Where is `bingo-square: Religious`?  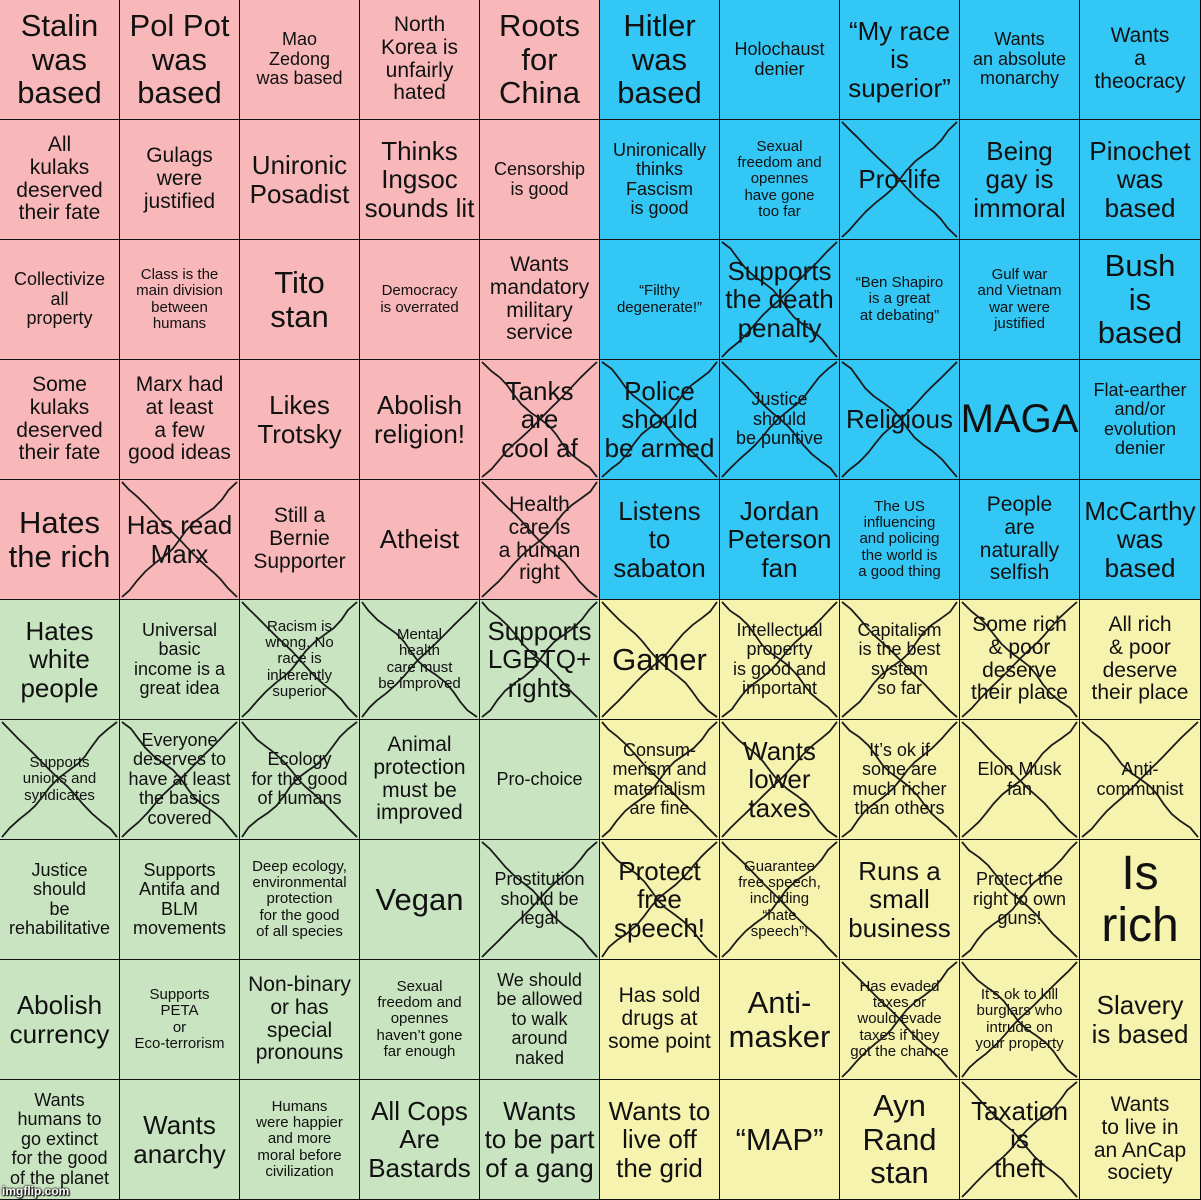 bingo-square: Religious is located at coordinates (900, 420).